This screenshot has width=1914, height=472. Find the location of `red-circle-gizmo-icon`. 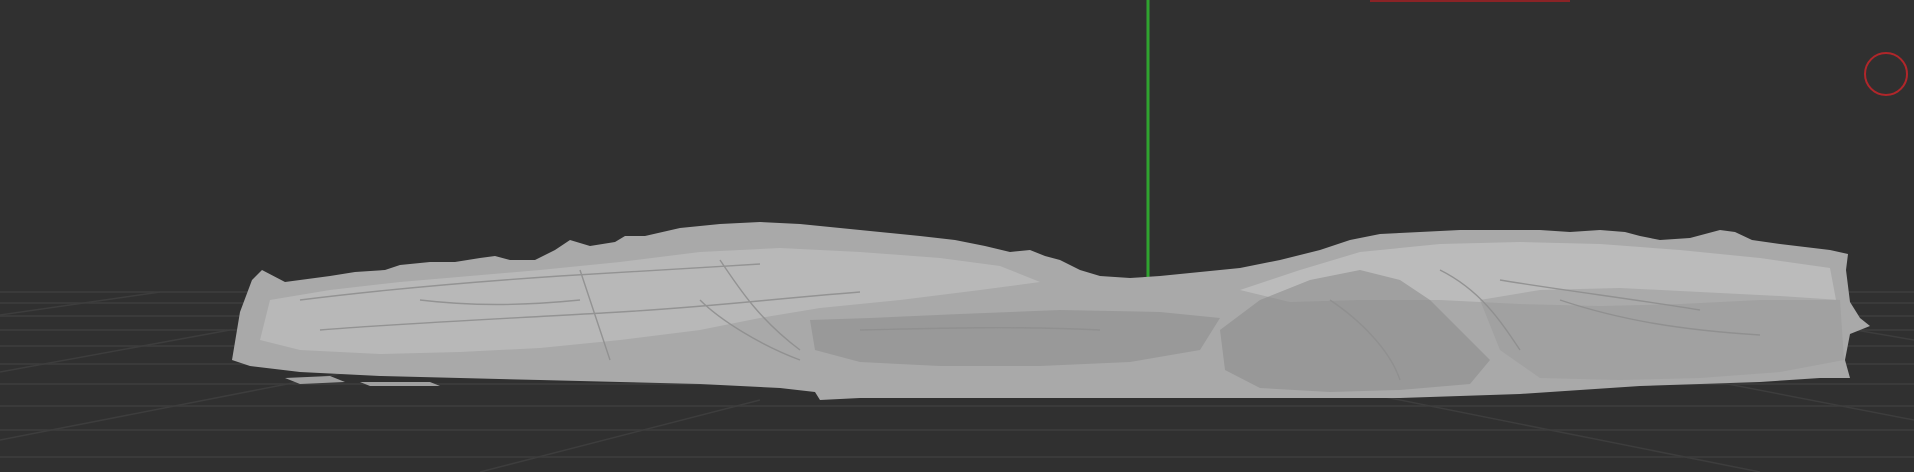

red-circle-gizmo-icon is located at coordinates (1886, 74).